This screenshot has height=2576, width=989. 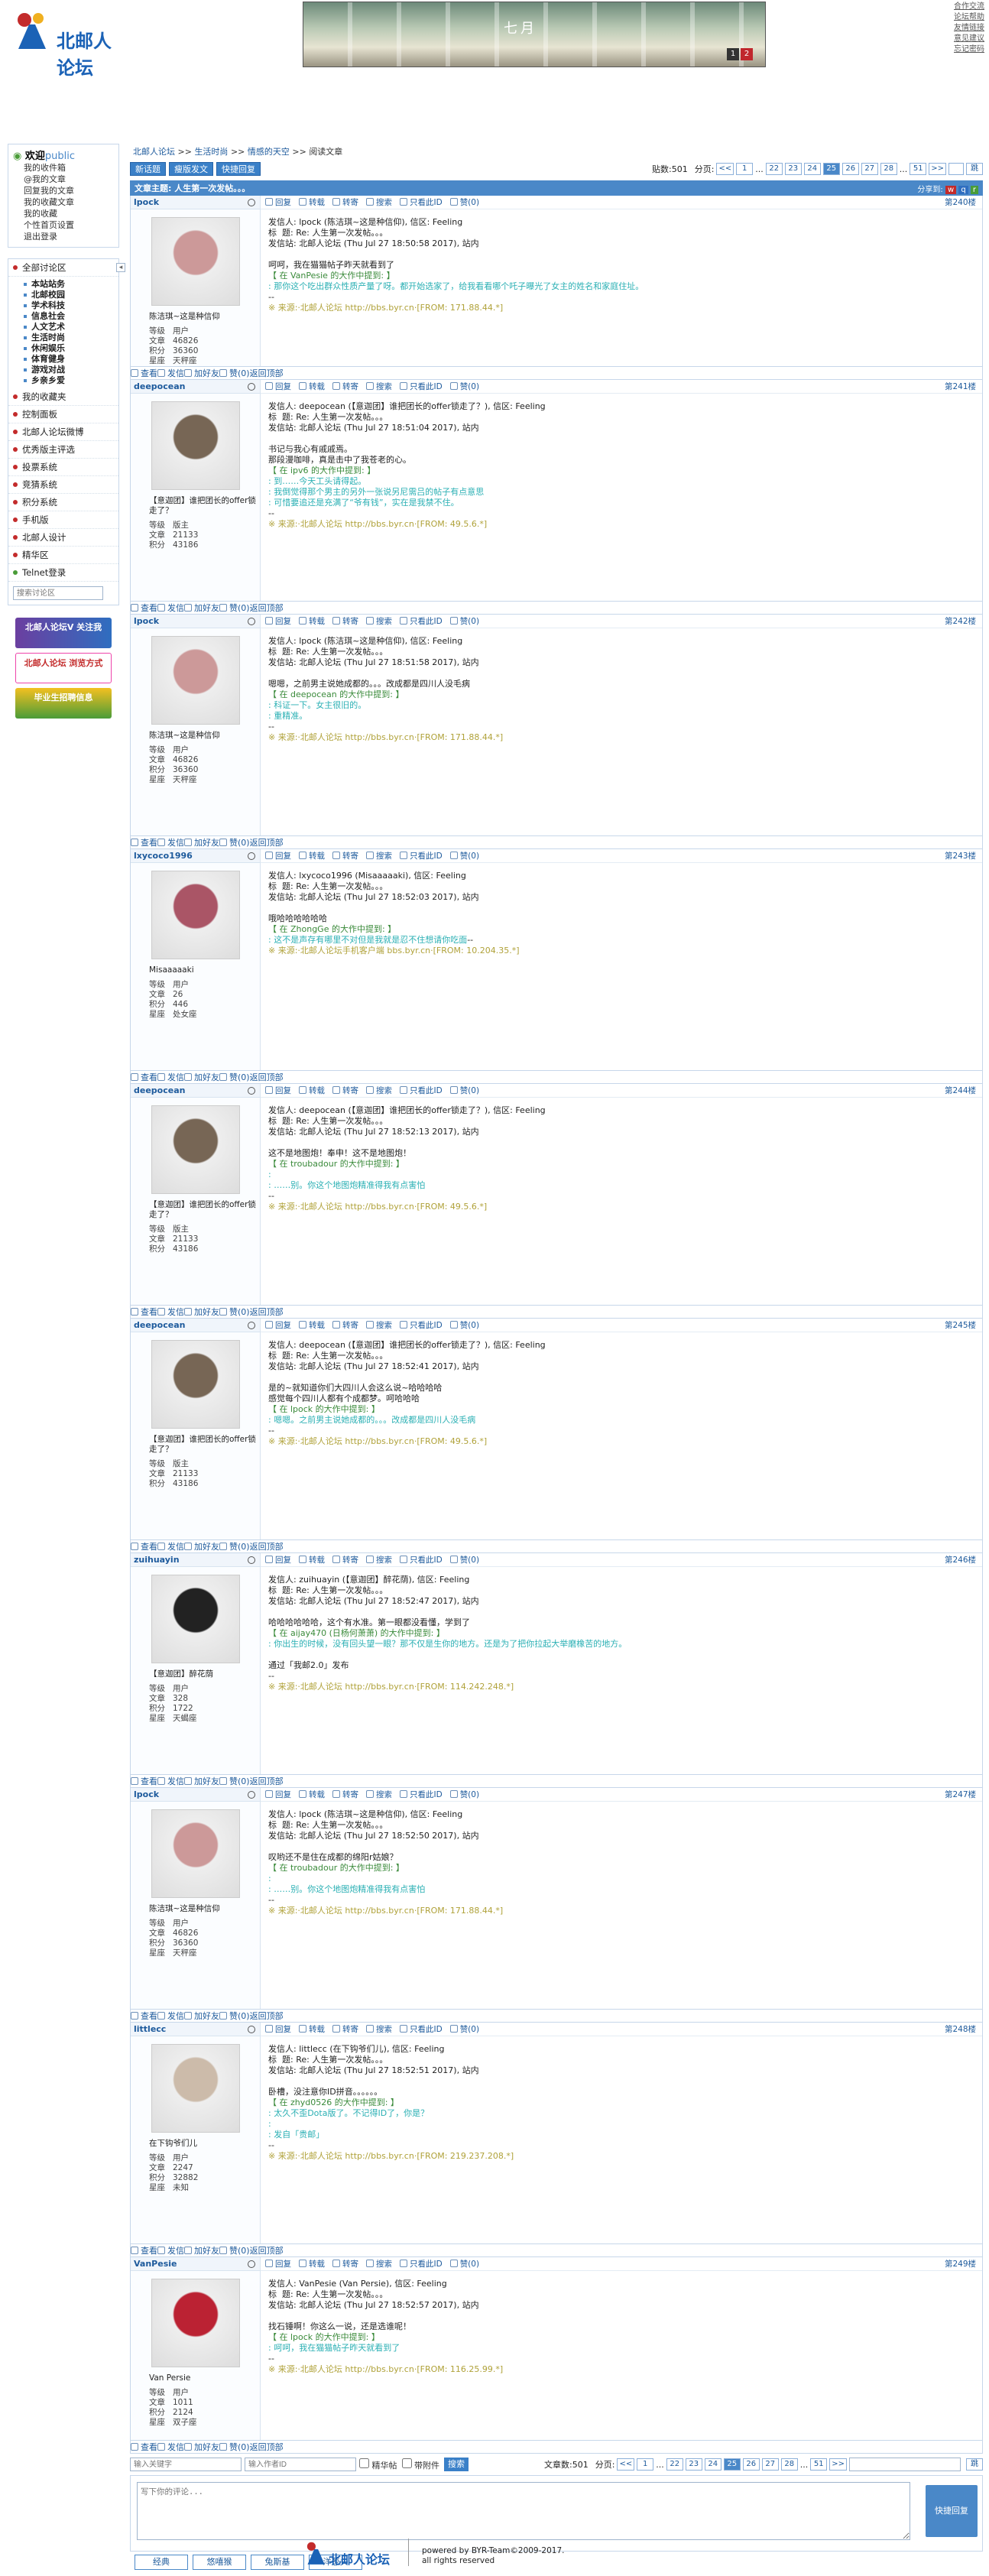 What do you see at coordinates (63, 214) in the screenshot?
I see `sidebar-favorites: 我的收藏` at bounding box center [63, 214].